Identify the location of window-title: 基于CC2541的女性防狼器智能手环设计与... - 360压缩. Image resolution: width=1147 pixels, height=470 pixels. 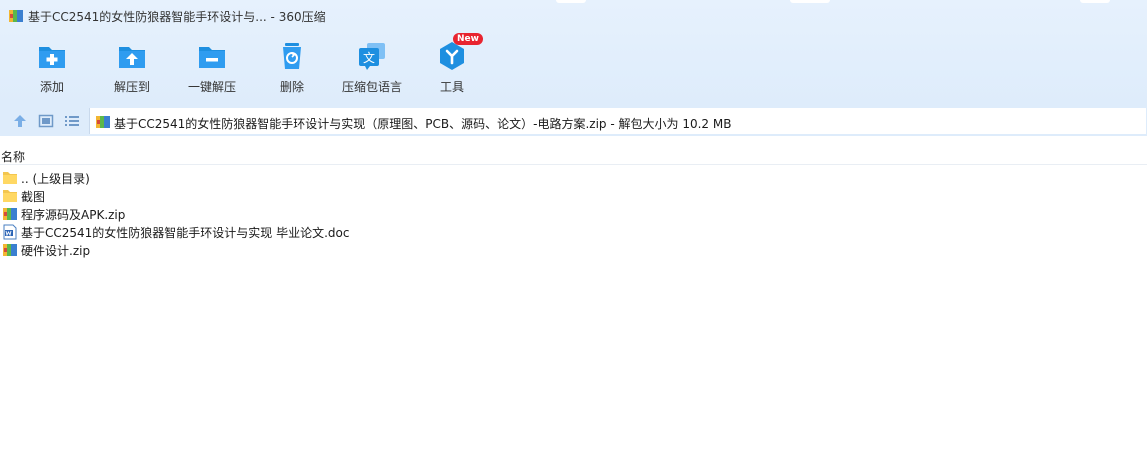
(177, 17).